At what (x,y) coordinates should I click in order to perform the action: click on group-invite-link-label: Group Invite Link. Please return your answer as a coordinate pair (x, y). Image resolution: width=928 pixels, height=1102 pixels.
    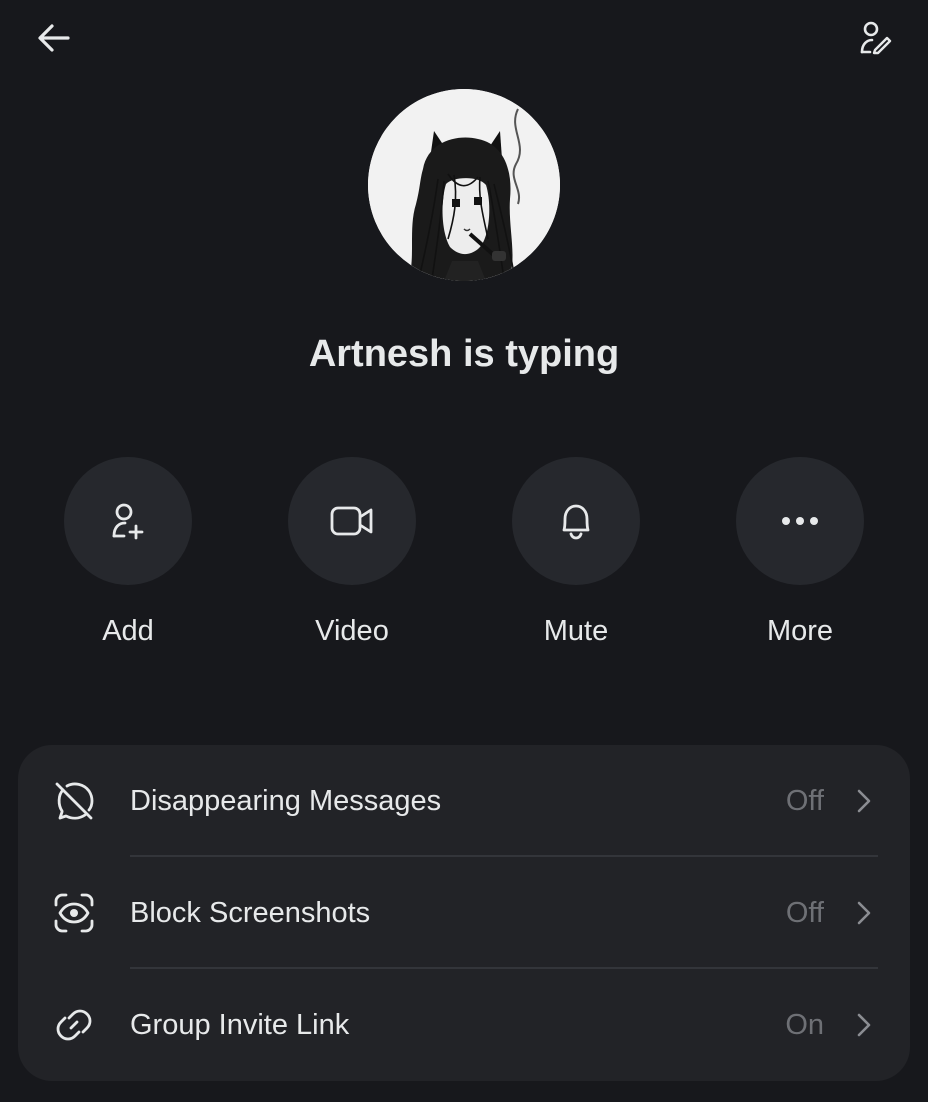
    Looking at the image, I should click on (240, 1025).